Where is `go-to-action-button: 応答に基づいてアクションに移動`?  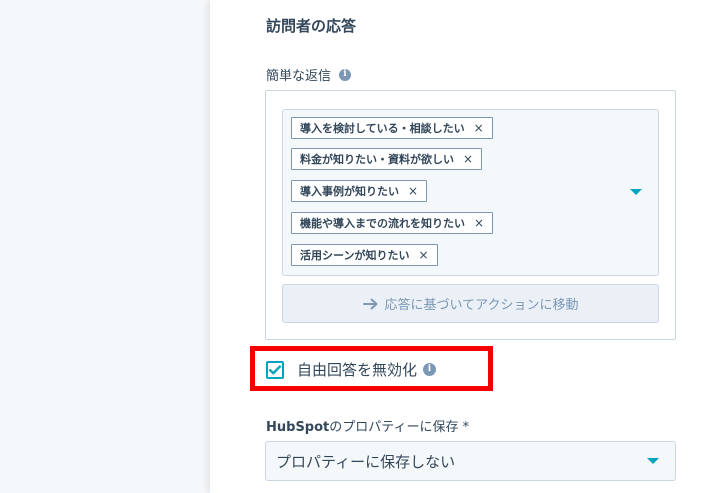
go-to-action-button: 応答に基づいてアクションに移動 is located at coordinates (470, 303).